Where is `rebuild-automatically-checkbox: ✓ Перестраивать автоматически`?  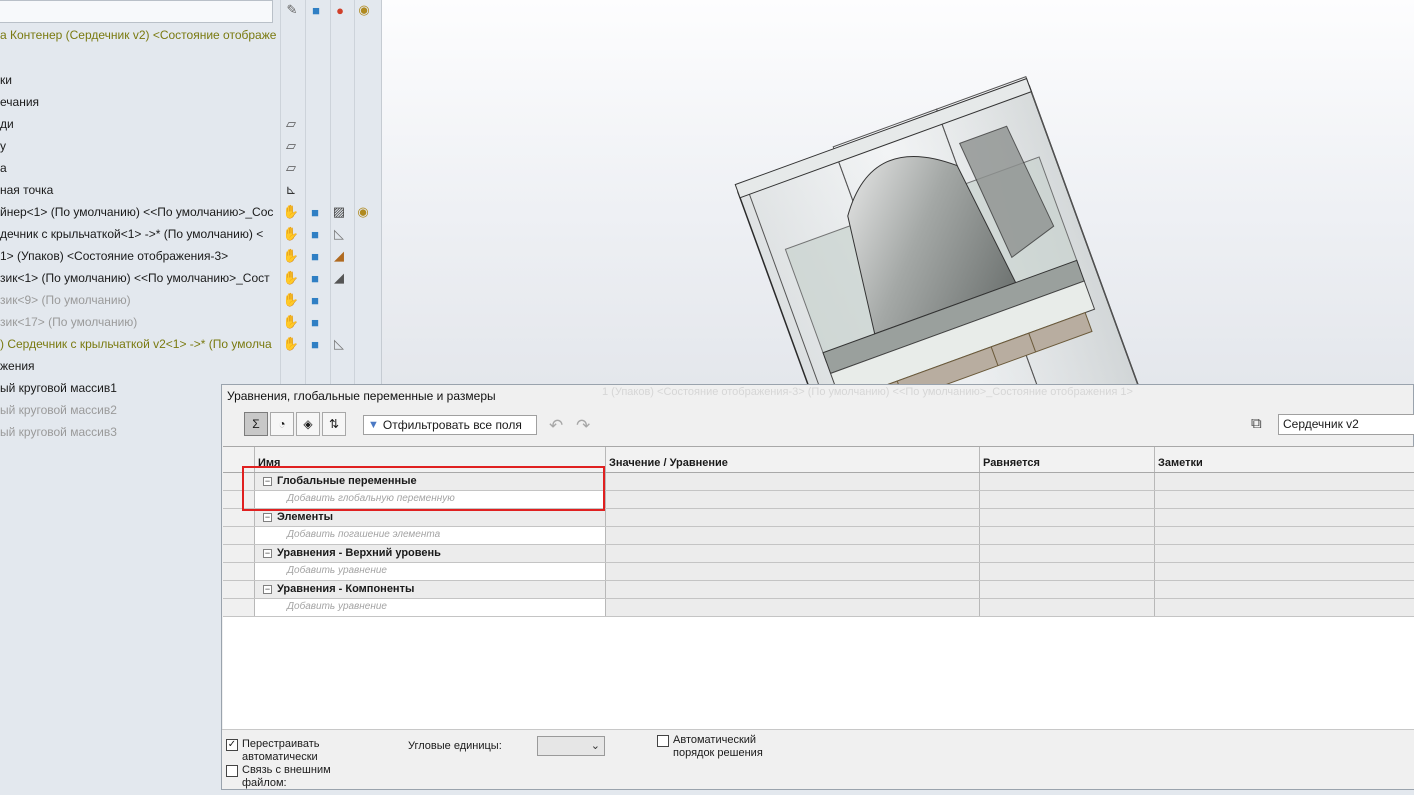 rebuild-automatically-checkbox: ✓ Перестраивать автоматически is located at coordinates (279, 751).